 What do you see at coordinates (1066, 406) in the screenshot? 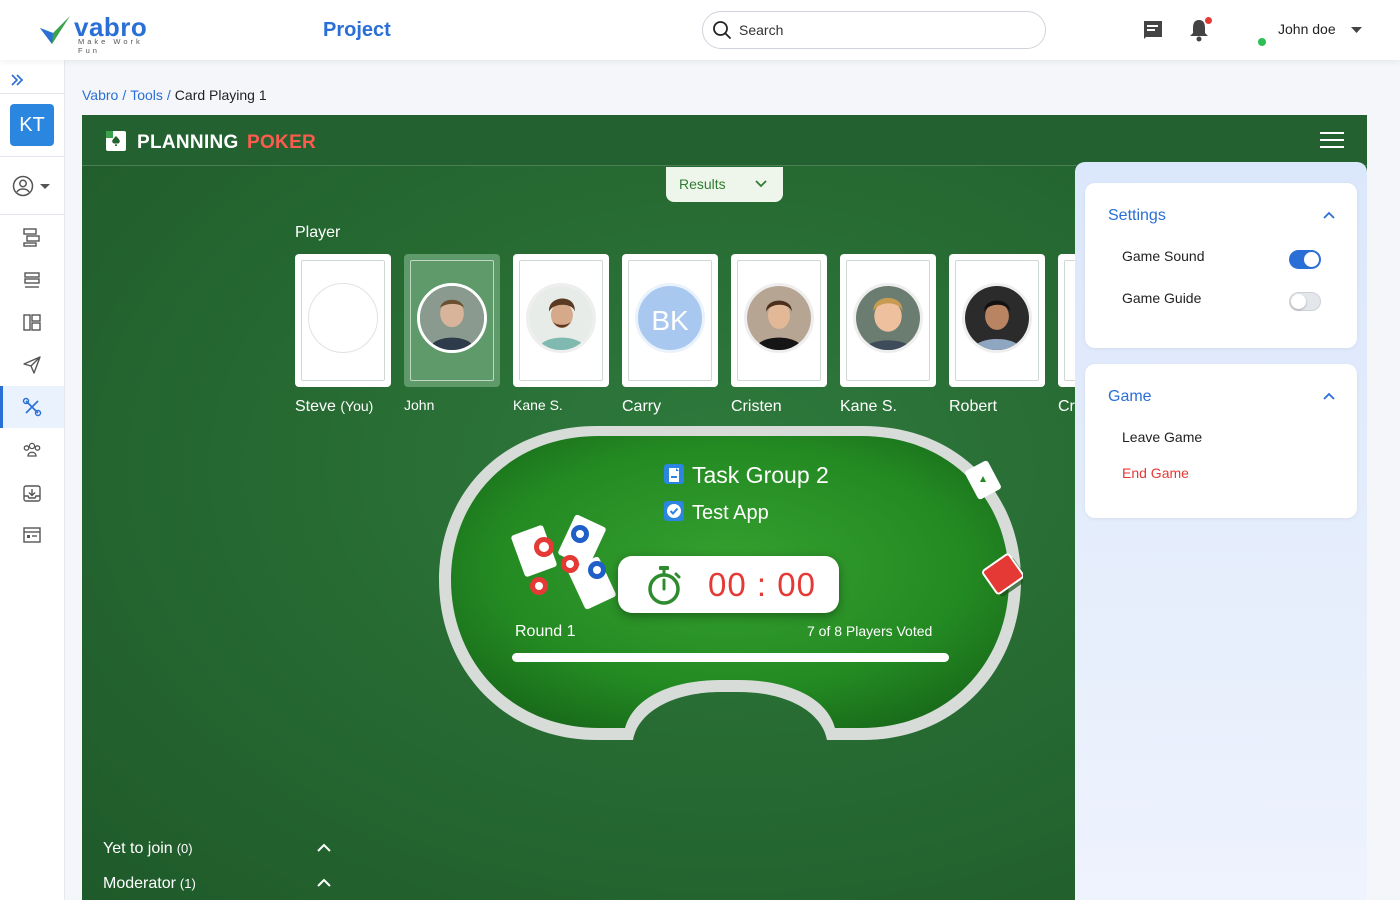
I see `player-name: Cr` at bounding box center [1066, 406].